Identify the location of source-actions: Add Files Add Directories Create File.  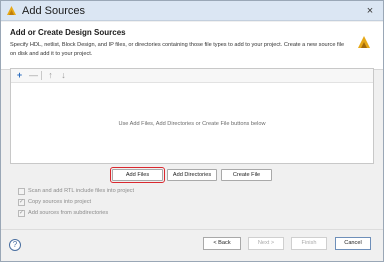
(192, 175).